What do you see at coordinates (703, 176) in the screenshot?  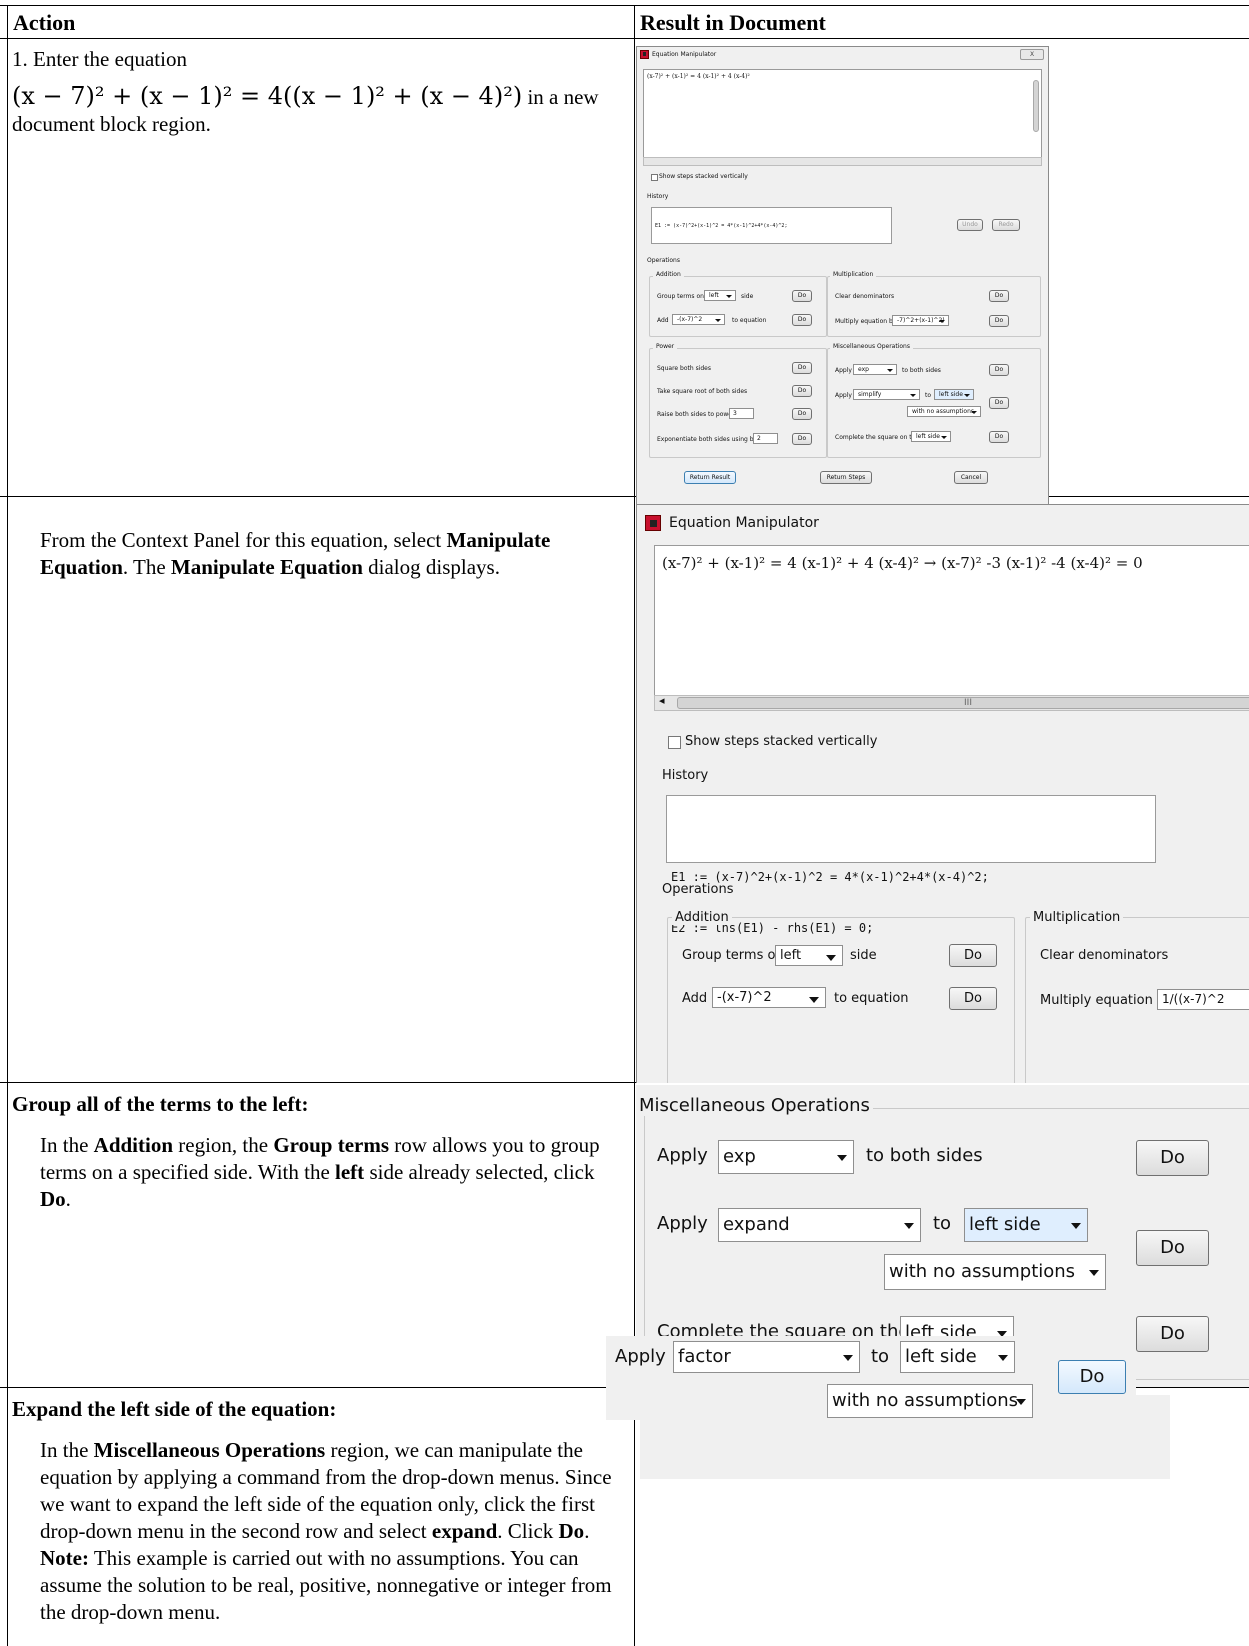 I see `show-steps-label: Show steps stacked vertically` at bounding box center [703, 176].